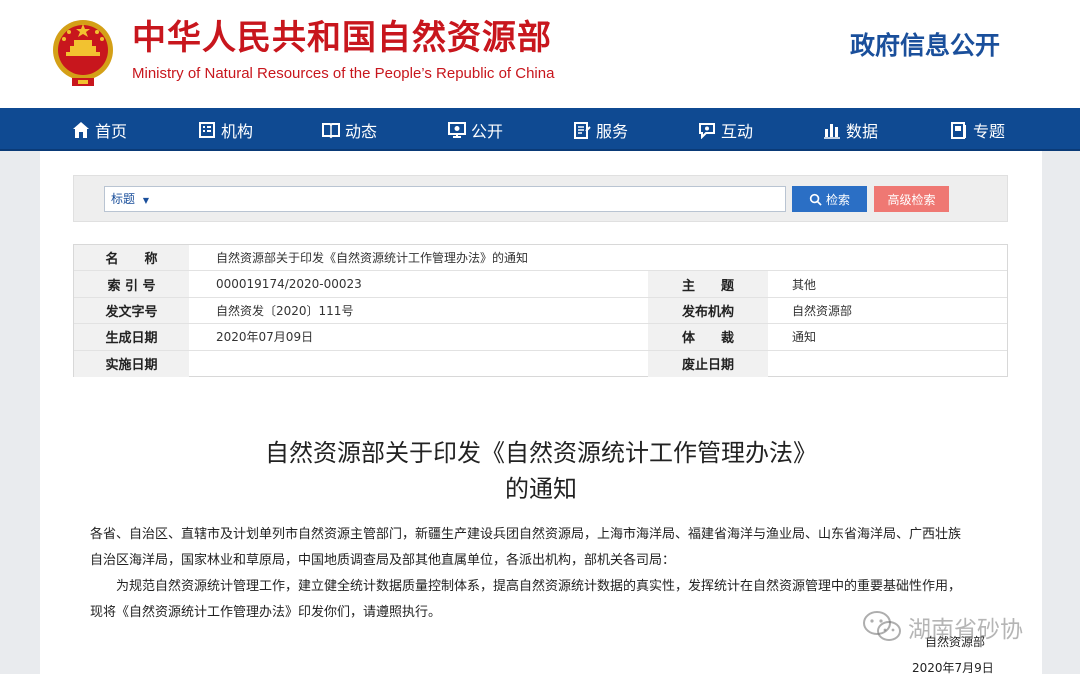 The width and height of the screenshot is (1080, 674). Describe the element at coordinates (540, 284) in the screenshot. I see `meta-row-index: 索 引 号 000019174/2020-00023 主 题 其他` at that location.